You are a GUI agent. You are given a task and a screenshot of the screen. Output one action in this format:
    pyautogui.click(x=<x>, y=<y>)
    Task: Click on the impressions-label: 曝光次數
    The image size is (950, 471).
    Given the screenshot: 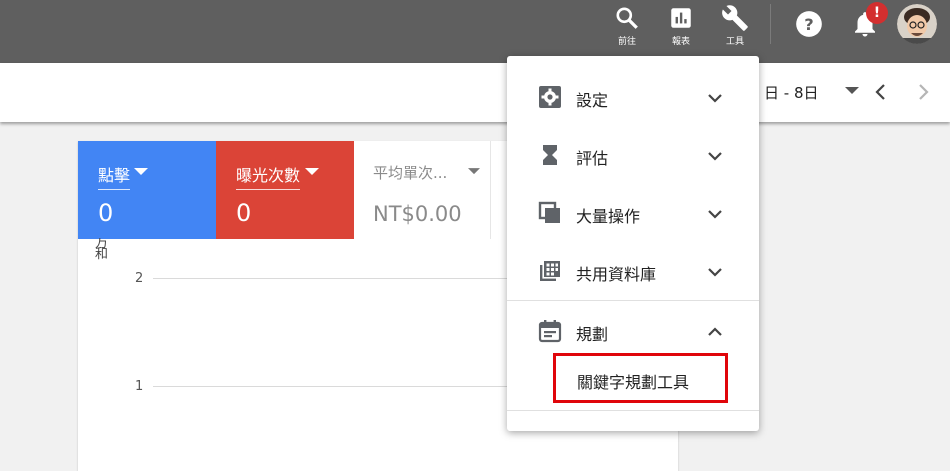 What is the action you would take?
    pyautogui.click(x=268, y=176)
    